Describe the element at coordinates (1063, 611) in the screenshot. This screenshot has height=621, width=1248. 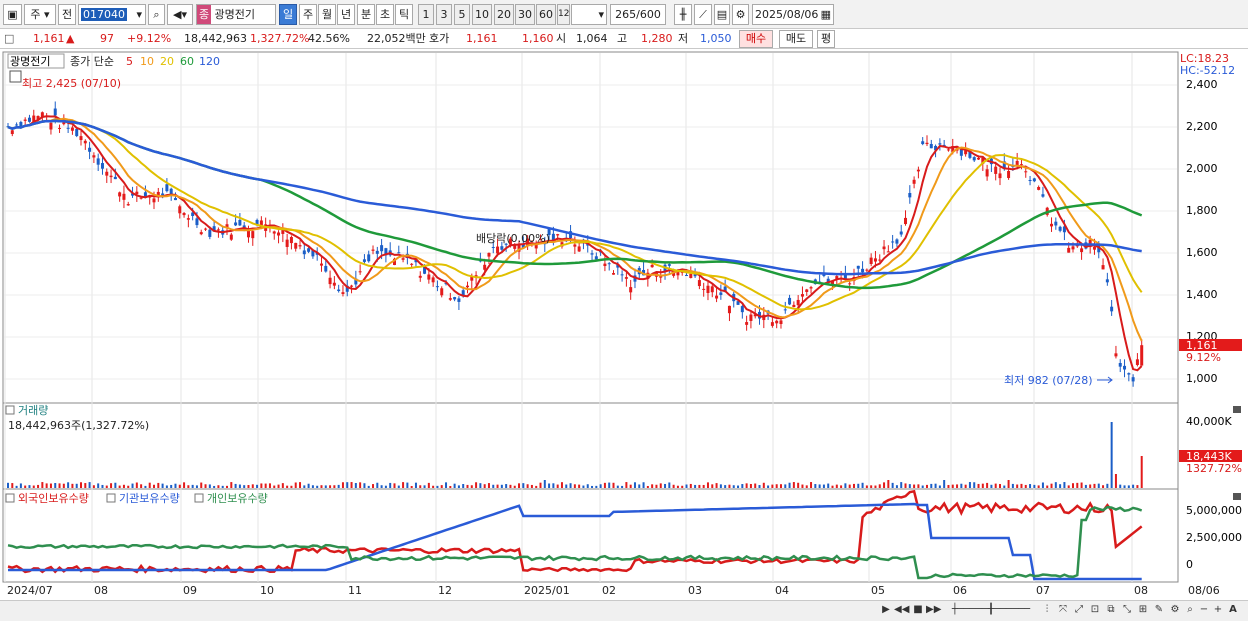
I see `crosshair-icon: ⤧` at that location.